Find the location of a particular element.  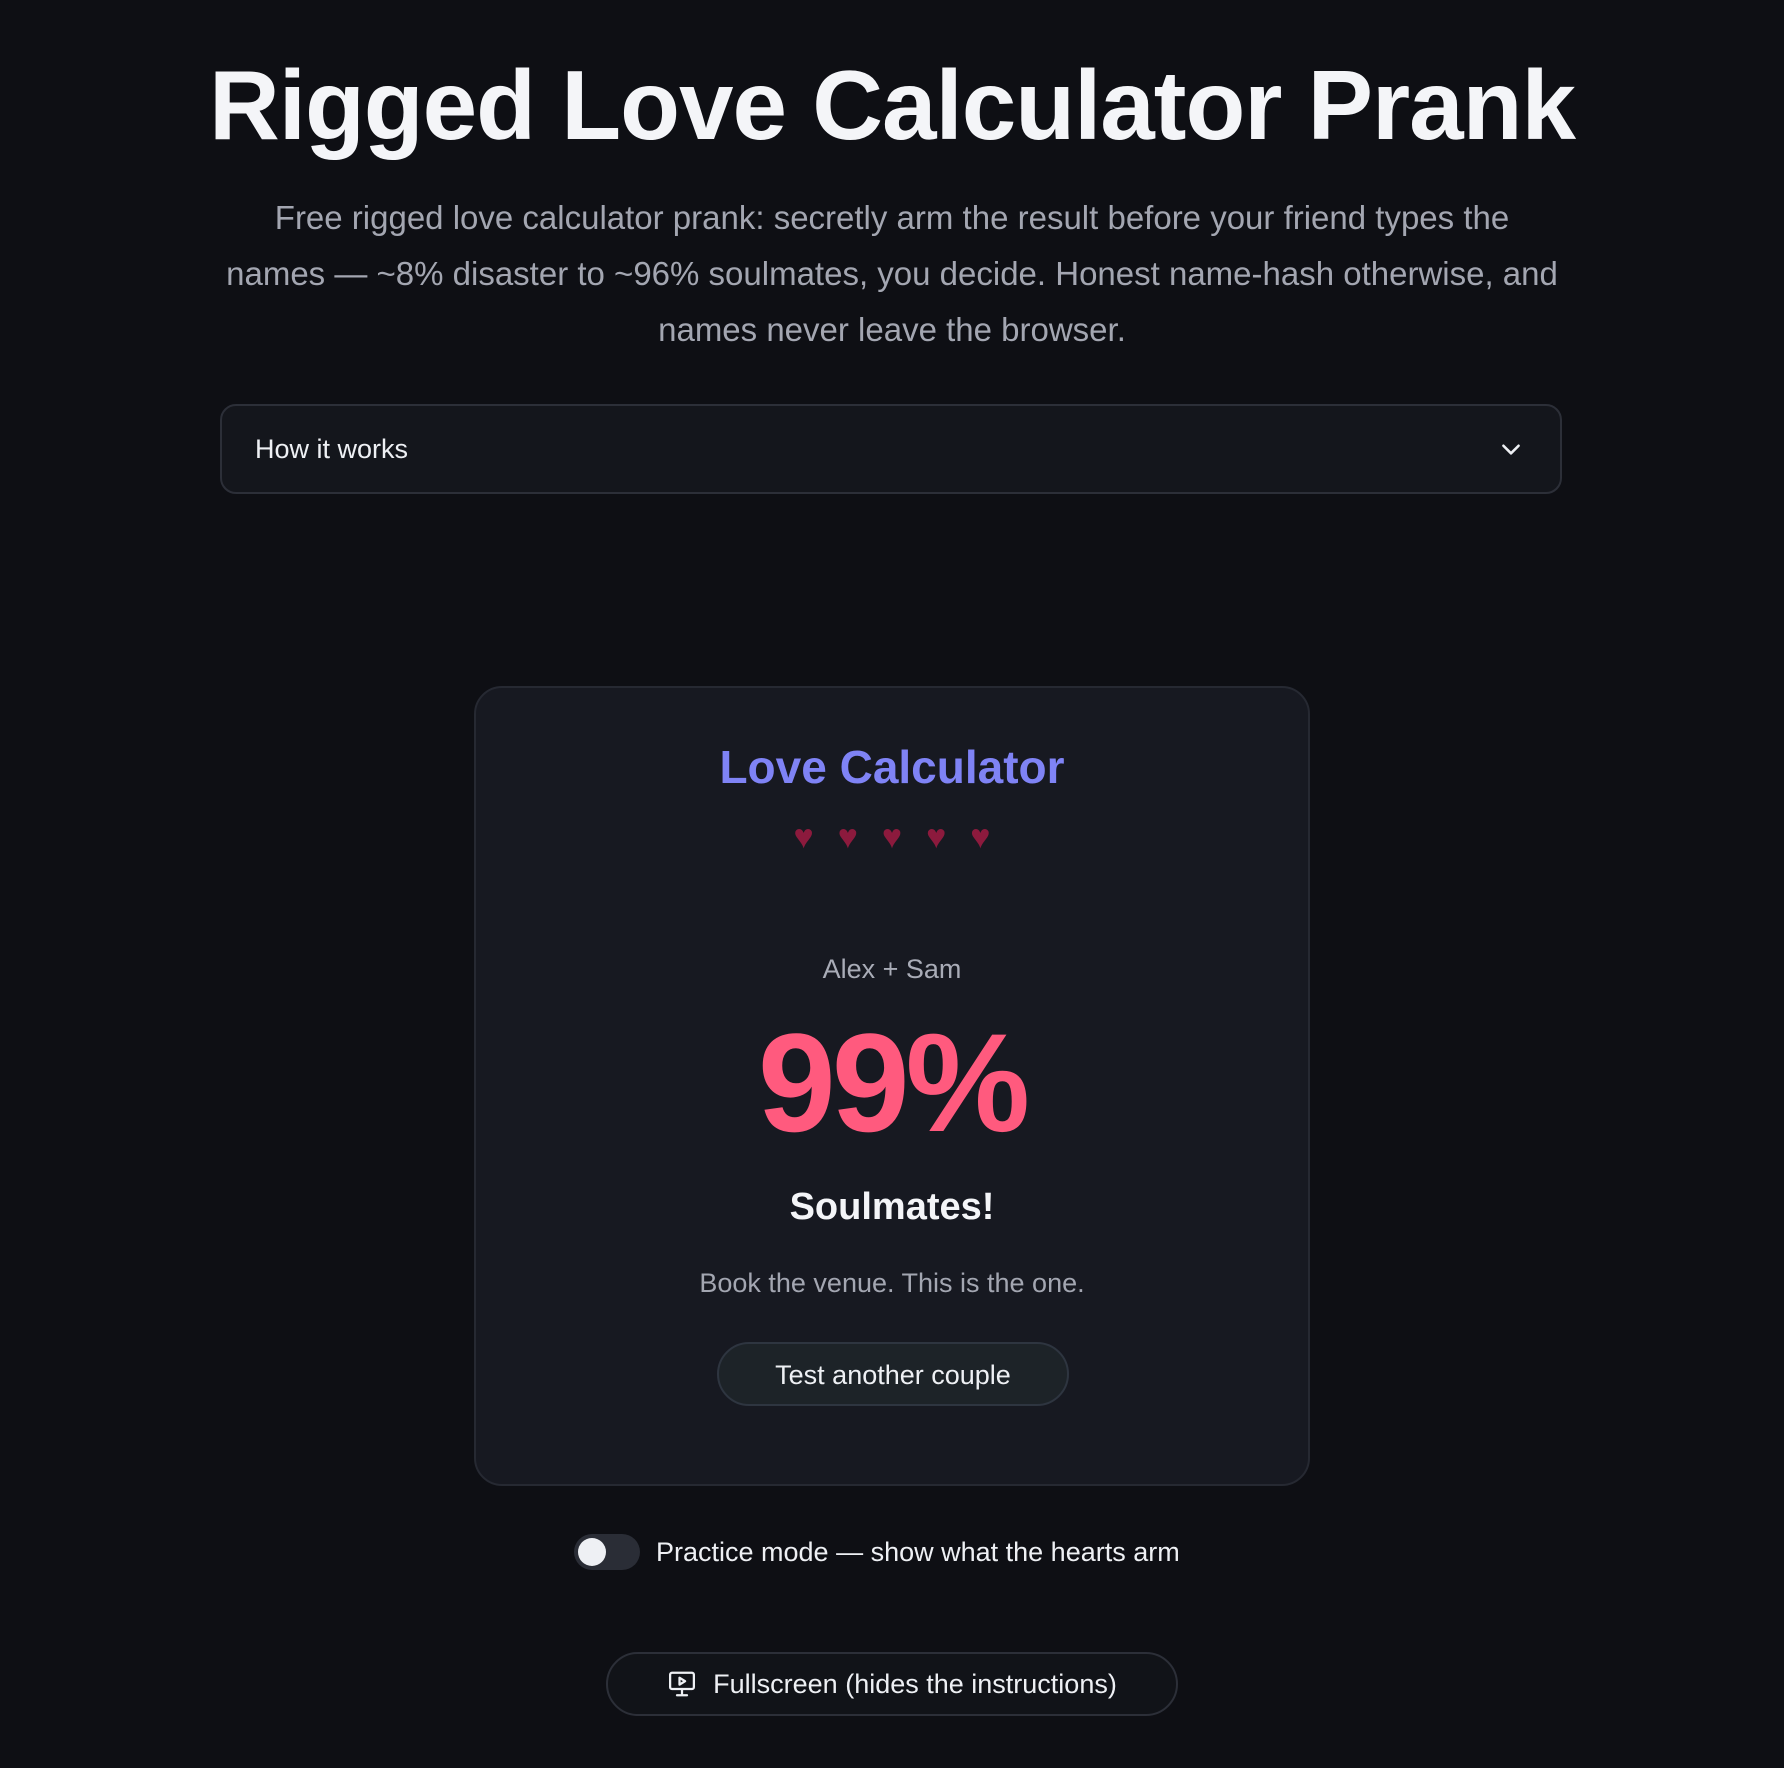

result-caption: Book the venue. This is the one. is located at coordinates (892, 1283).